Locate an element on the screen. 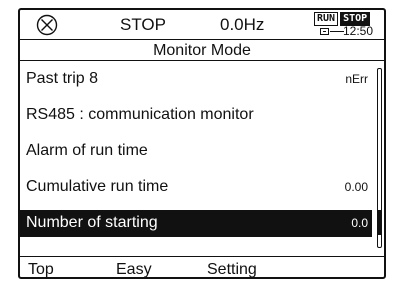 This screenshot has height=289, width=404. circle-x-icon is located at coordinates (47, 25).